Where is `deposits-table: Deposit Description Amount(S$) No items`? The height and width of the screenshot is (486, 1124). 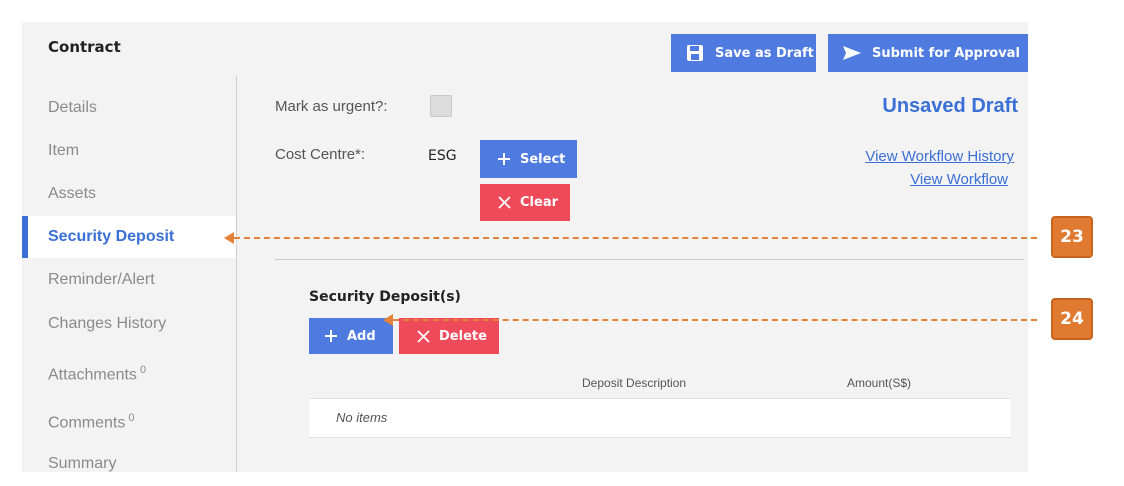
deposits-table: Deposit Description Amount(S$) No items is located at coordinates (660, 404).